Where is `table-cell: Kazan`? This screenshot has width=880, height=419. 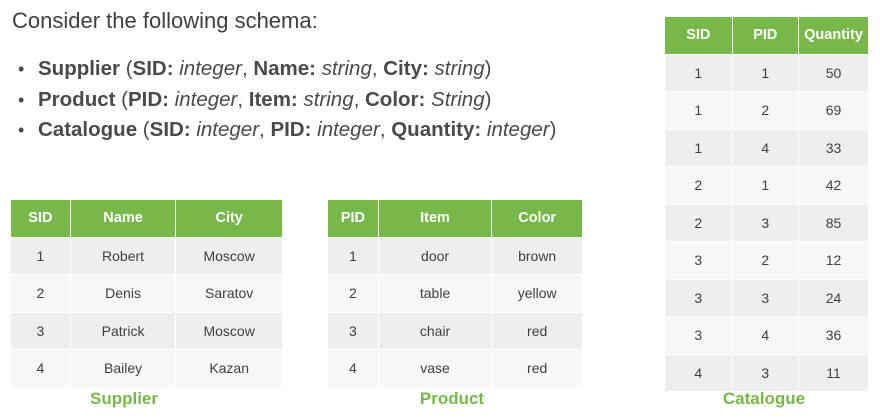
table-cell: Kazan is located at coordinates (229, 368).